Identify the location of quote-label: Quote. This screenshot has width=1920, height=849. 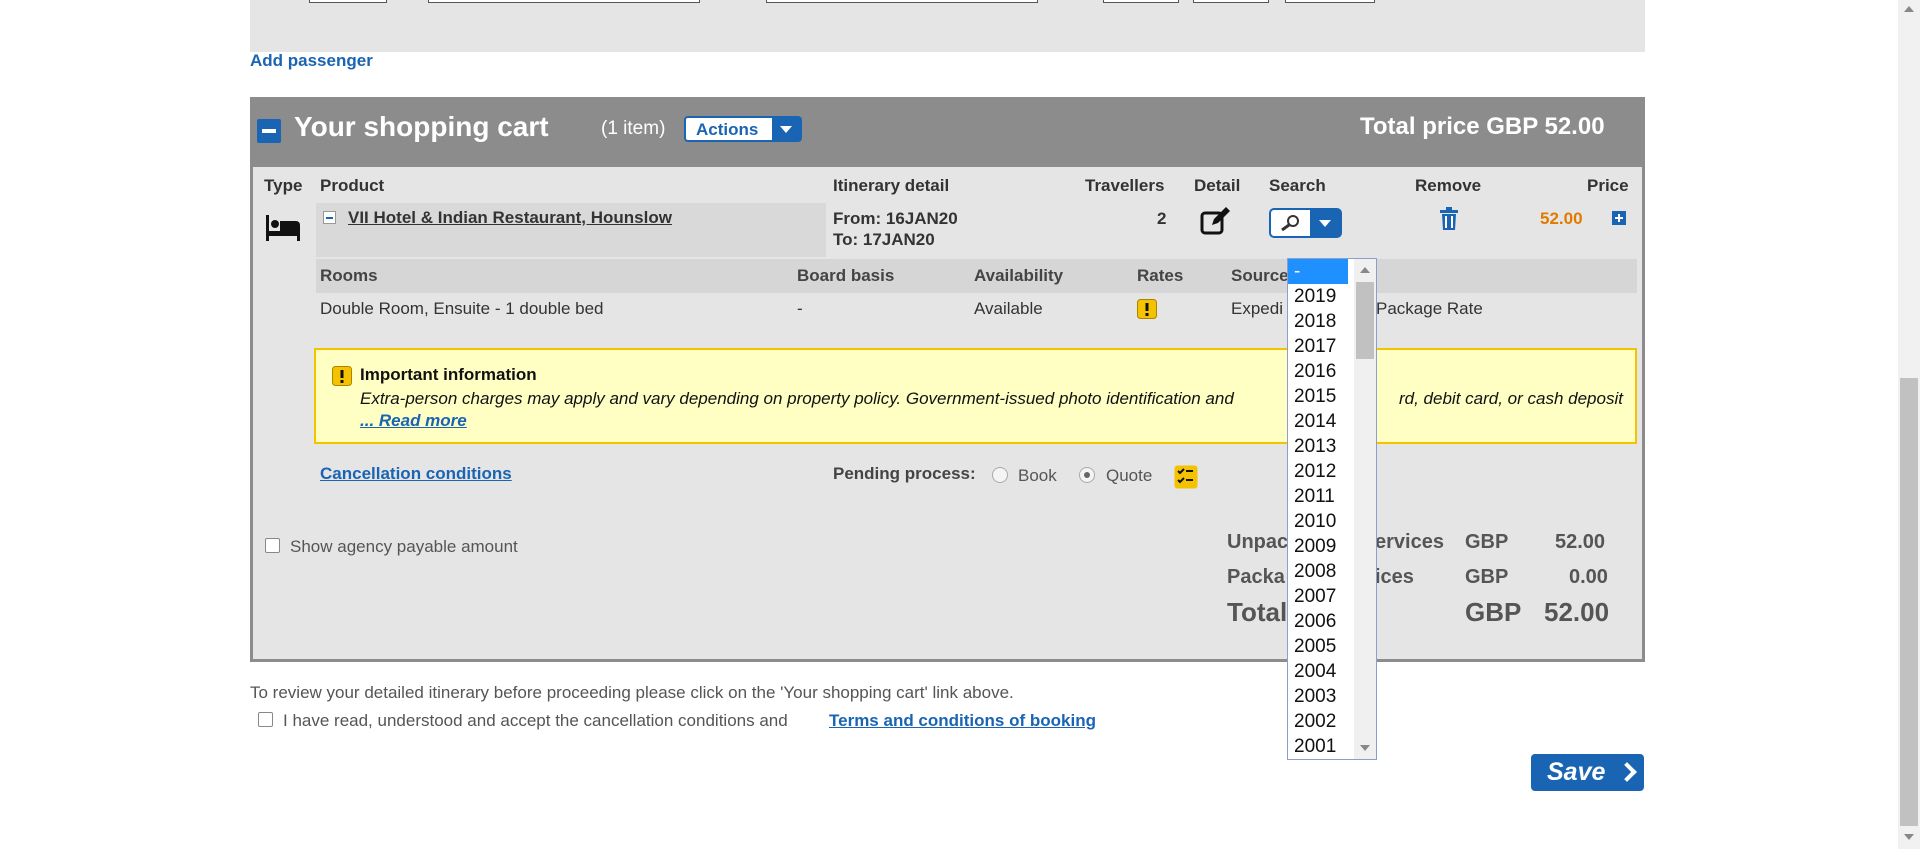
(1129, 476).